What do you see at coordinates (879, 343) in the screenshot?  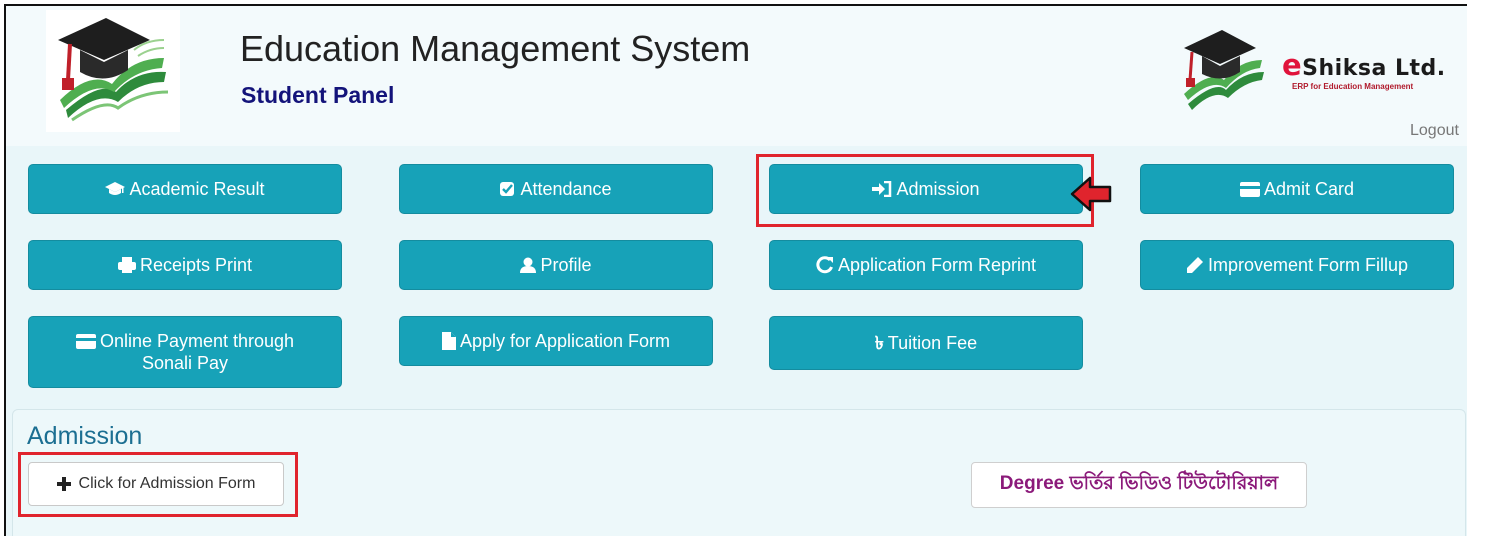 I see `taka-icon: ৳` at bounding box center [879, 343].